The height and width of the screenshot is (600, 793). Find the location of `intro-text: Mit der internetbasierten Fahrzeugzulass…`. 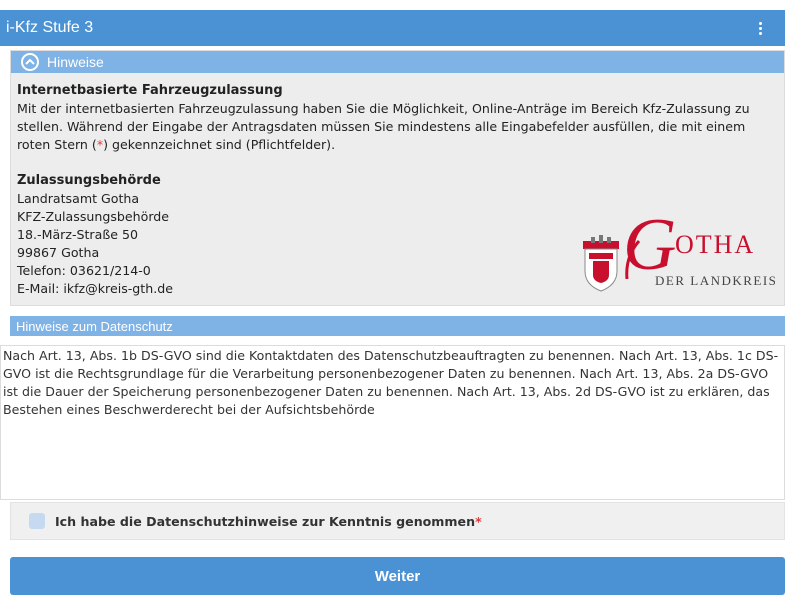

intro-text: Mit der internetbasierten Fahrzeugzulass… is located at coordinates (383, 126).